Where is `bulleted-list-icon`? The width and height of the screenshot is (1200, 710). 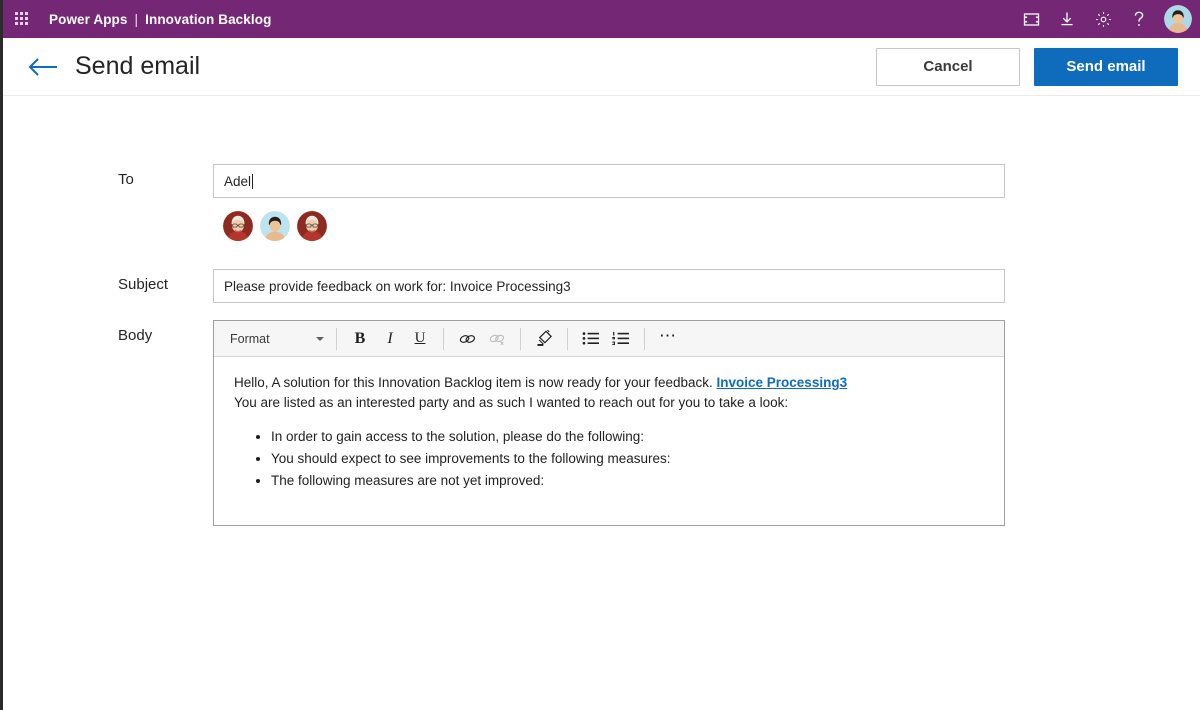 bulleted-list-icon is located at coordinates (591, 339).